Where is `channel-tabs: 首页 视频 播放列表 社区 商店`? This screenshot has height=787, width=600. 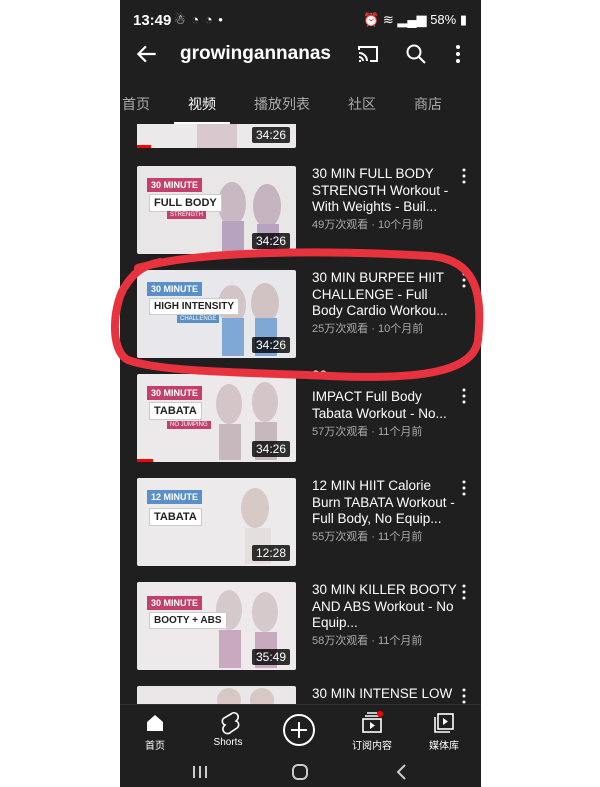 channel-tabs: 首页 视频 播放列表 社区 商店 is located at coordinates (300, 105).